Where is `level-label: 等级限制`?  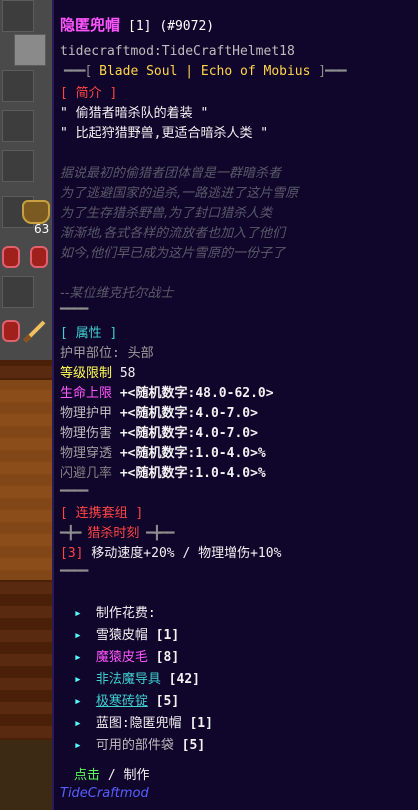 level-label: 等级限制 is located at coordinates (86, 373).